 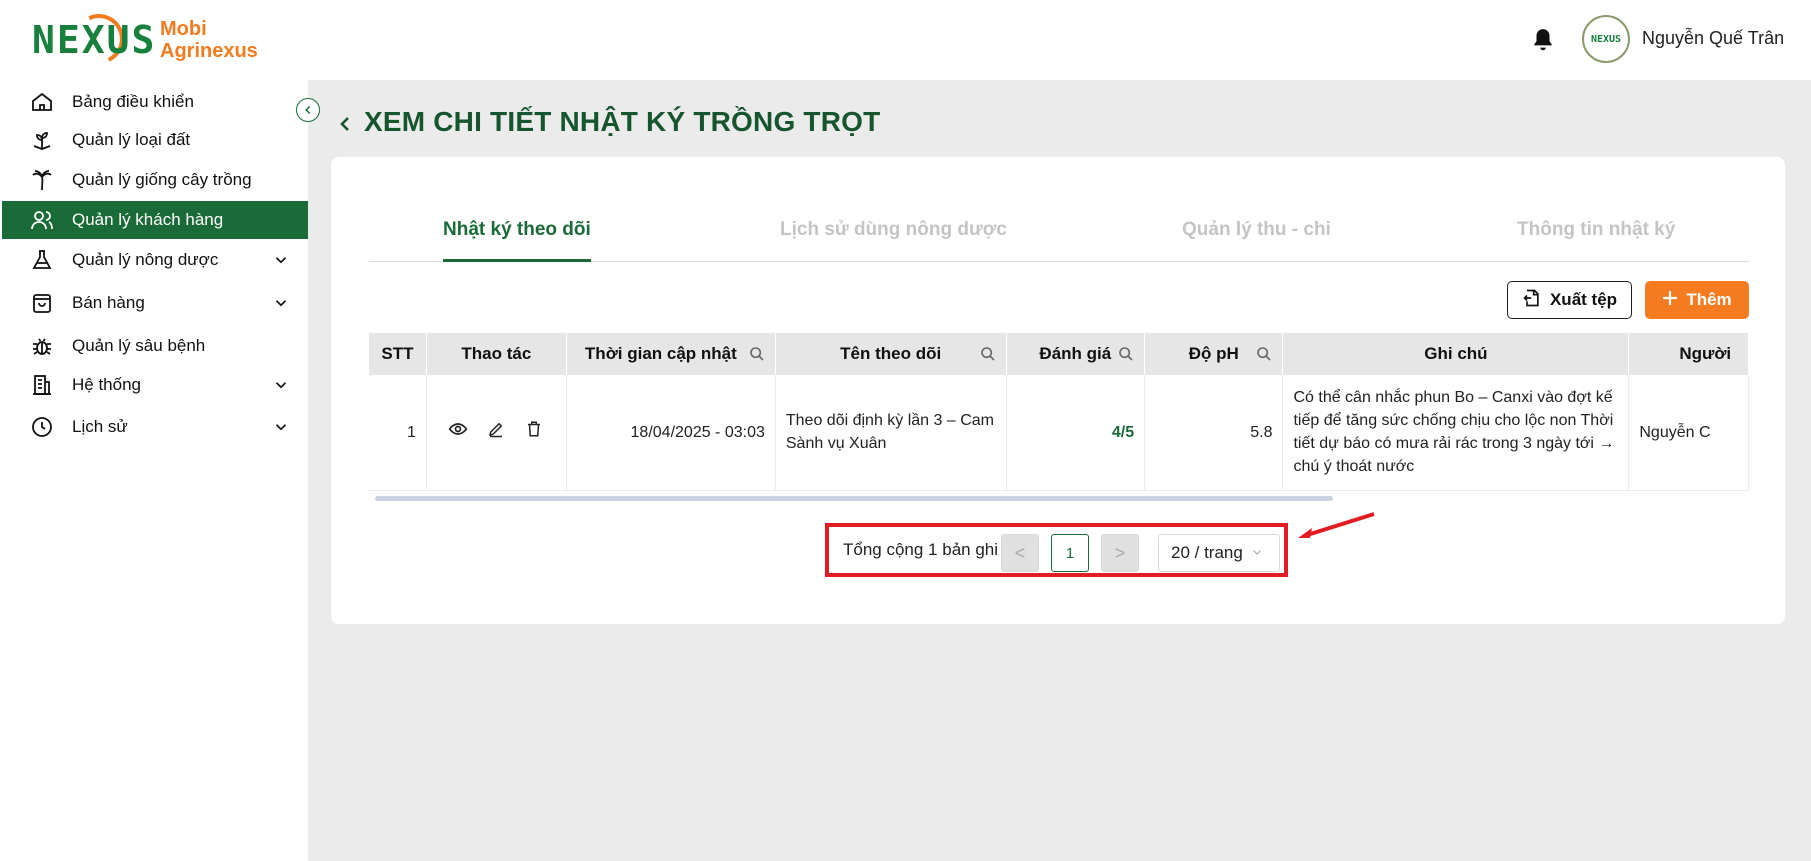 I want to click on brand-logo: NEXUS Mobi Agrinexus, so click(x=145, y=39).